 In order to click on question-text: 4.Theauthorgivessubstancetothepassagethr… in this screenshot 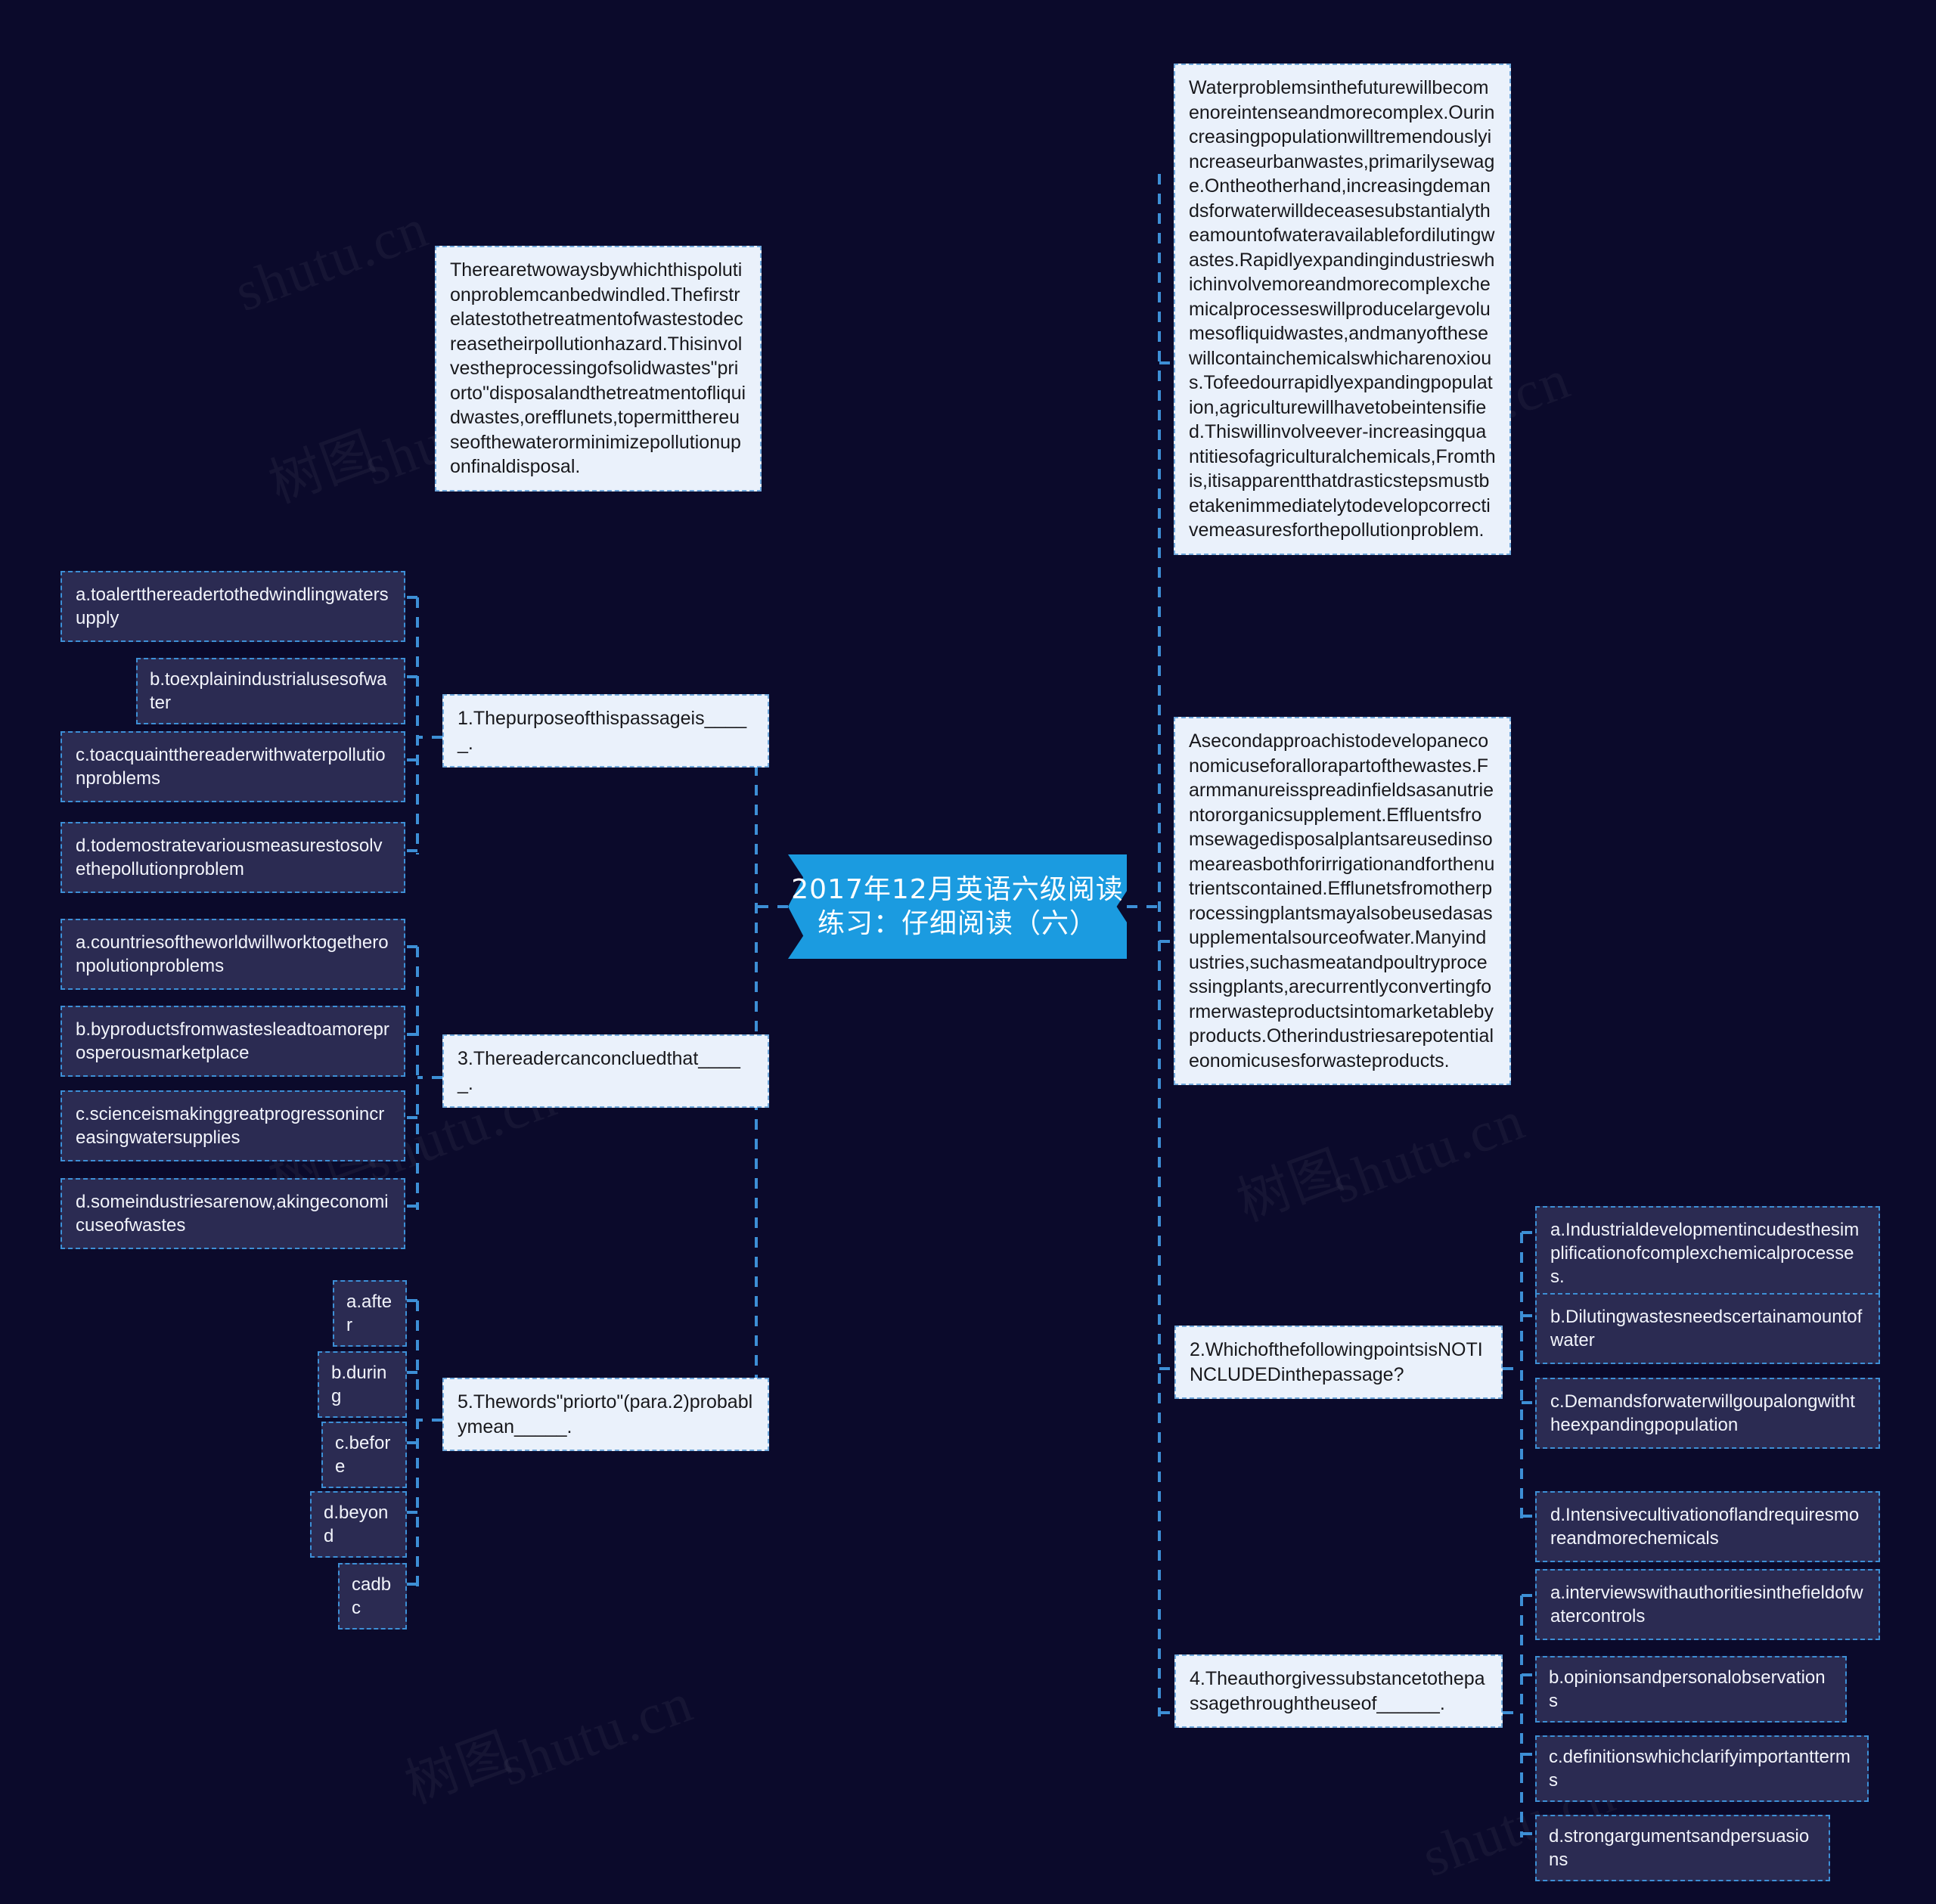, I will do `click(1337, 1691)`.